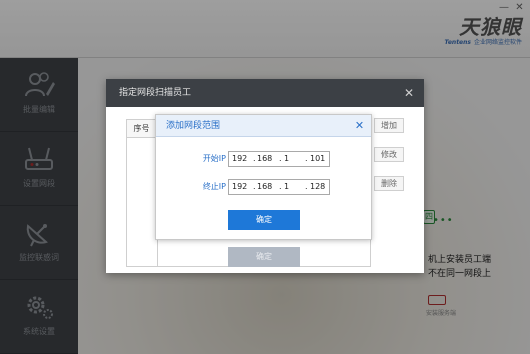 Image resolution: width=530 pixels, height=354 pixels. What do you see at coordinates (214, 158) in the screenshot?
I see `start-ip-label: 开始IP` at bounding box center [214, 158].